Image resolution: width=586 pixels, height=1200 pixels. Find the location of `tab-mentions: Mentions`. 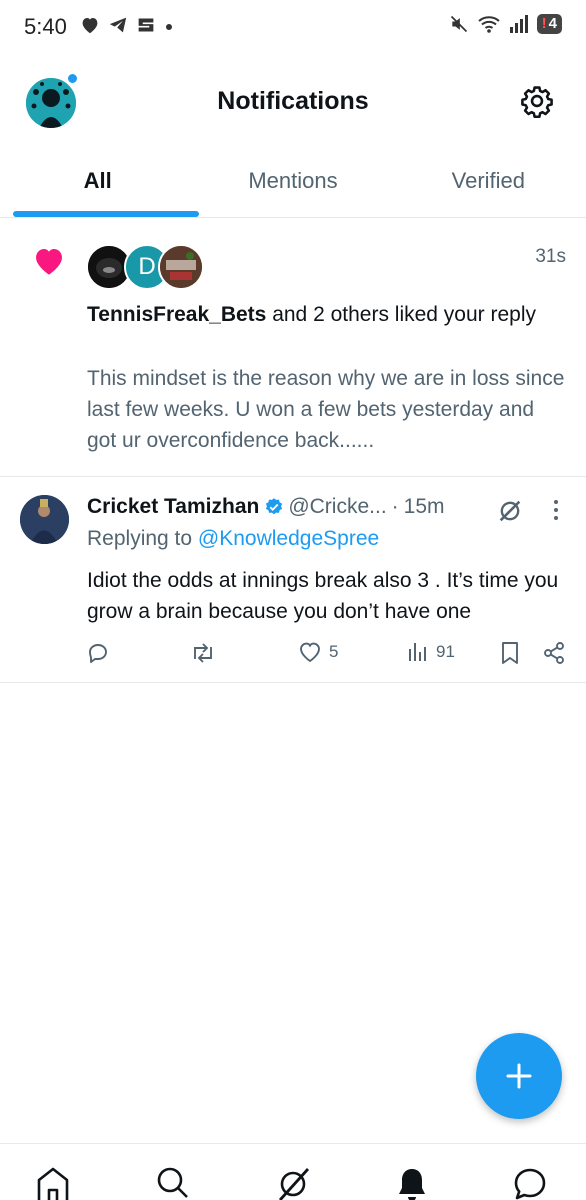

tab-mentions: Mentions is located at coordinates (292, 183).